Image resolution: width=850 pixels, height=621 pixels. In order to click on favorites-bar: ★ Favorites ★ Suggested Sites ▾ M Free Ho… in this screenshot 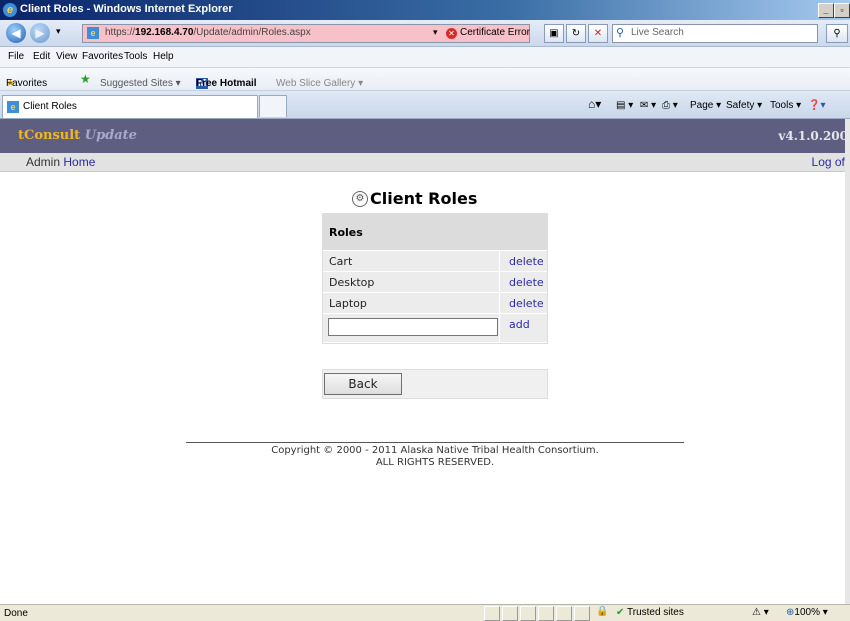, I will do `click(425, 79)`.